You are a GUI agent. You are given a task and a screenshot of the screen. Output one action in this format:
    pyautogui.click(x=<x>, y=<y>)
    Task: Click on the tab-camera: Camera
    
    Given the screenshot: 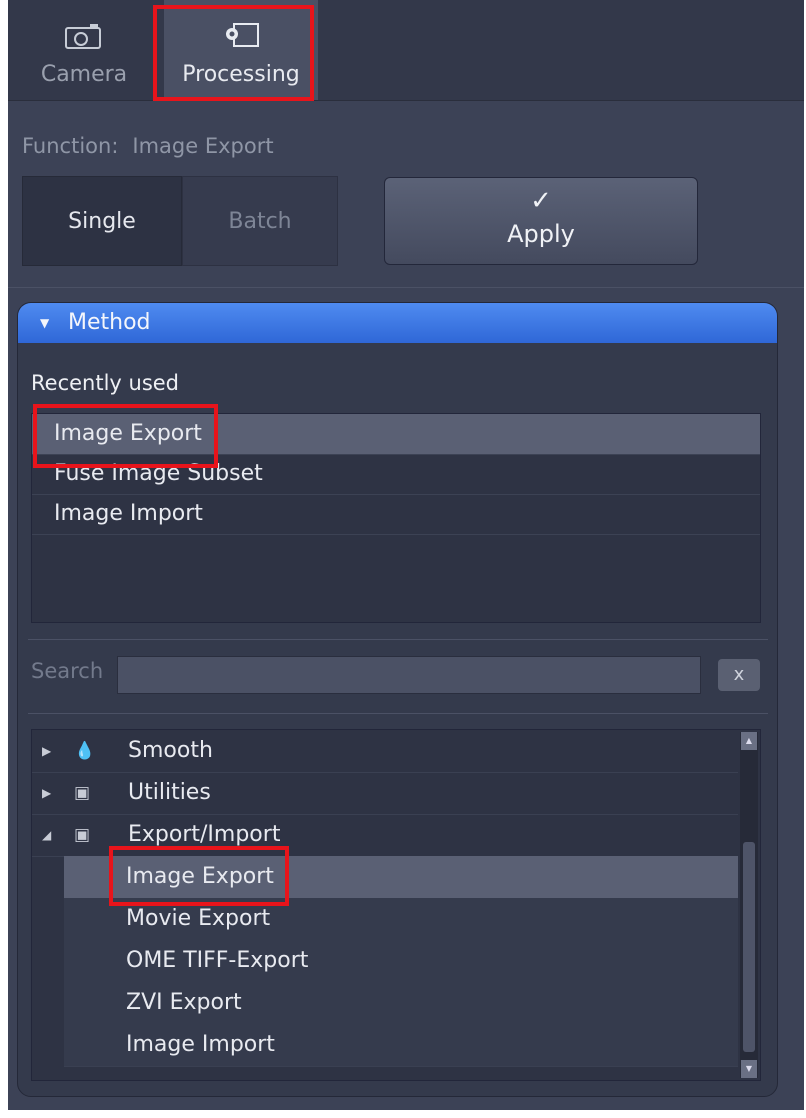 What is the action you would take?
    pyautogui.click(x=84, y=50)
    